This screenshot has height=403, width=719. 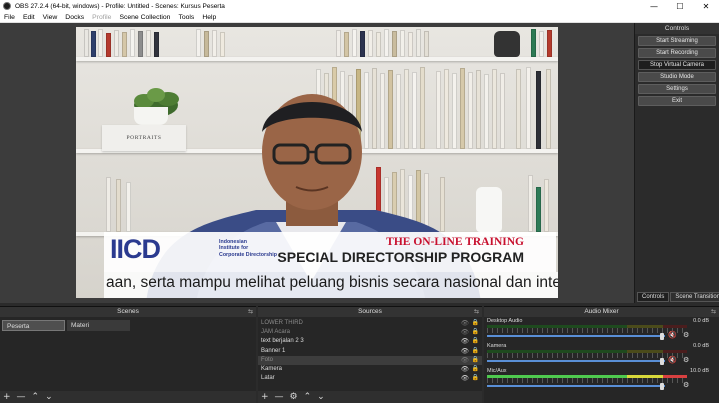 I want to click on source-label: Kamera, so click(x=272, y=368).